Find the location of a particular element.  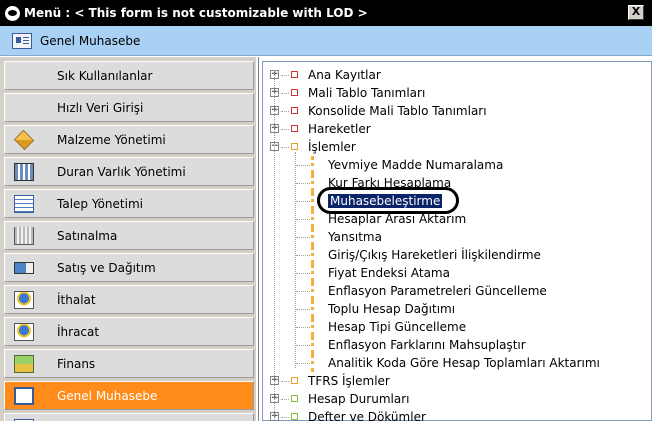

module-title: Genel Muhasebe is located at coordinates (90, 40).